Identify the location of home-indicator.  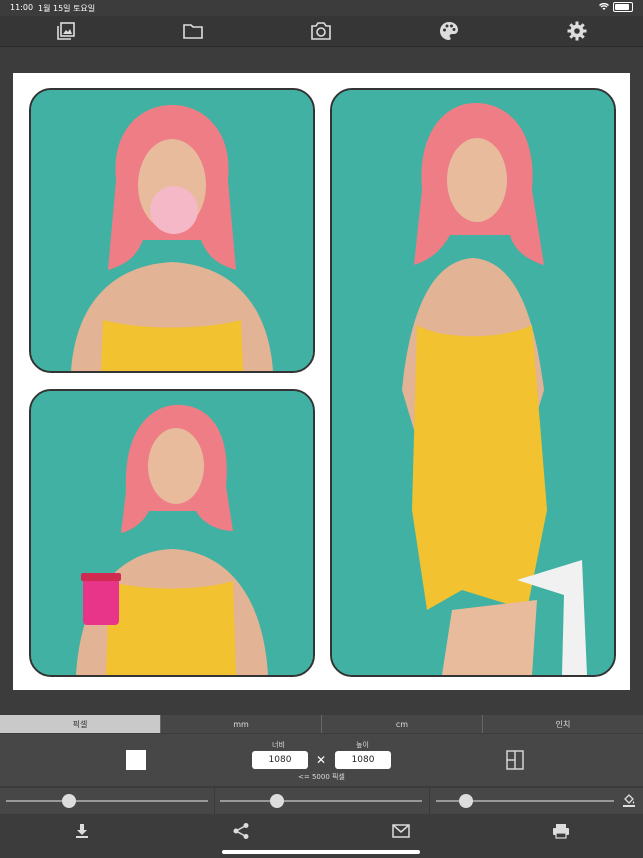
(321, 852).